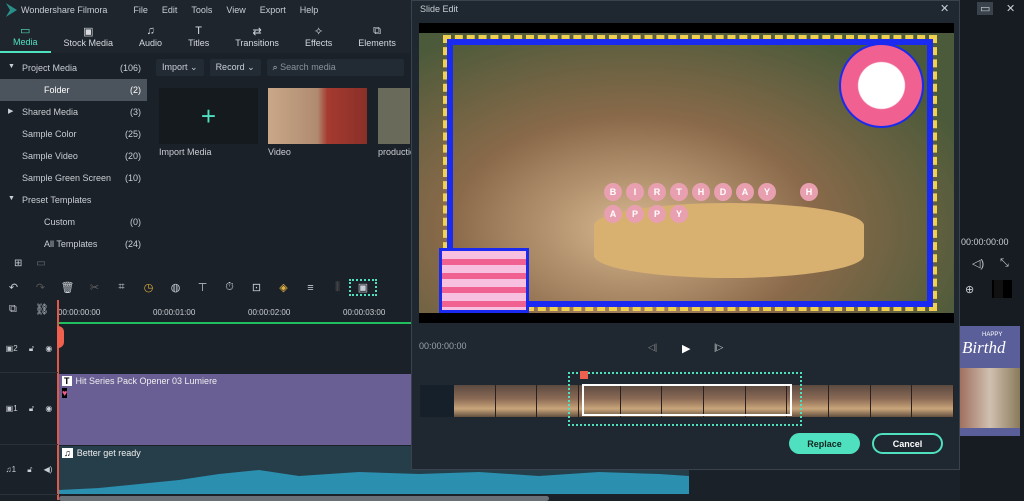  What do you see at coordinates (990, 381) in the screenshot?
I see `template-thumbnail: HAPPY Birthd` at bounding box center [990, 381].